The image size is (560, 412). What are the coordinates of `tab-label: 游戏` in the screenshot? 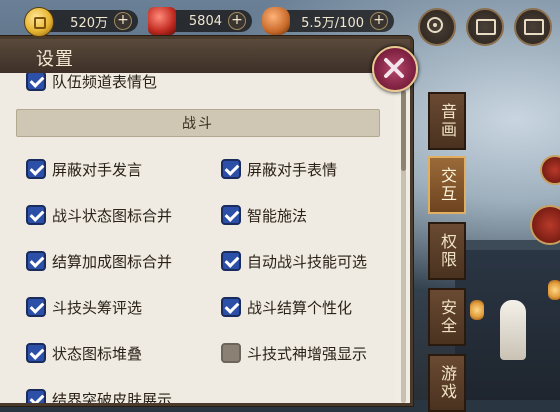 It's located at (447, 383).